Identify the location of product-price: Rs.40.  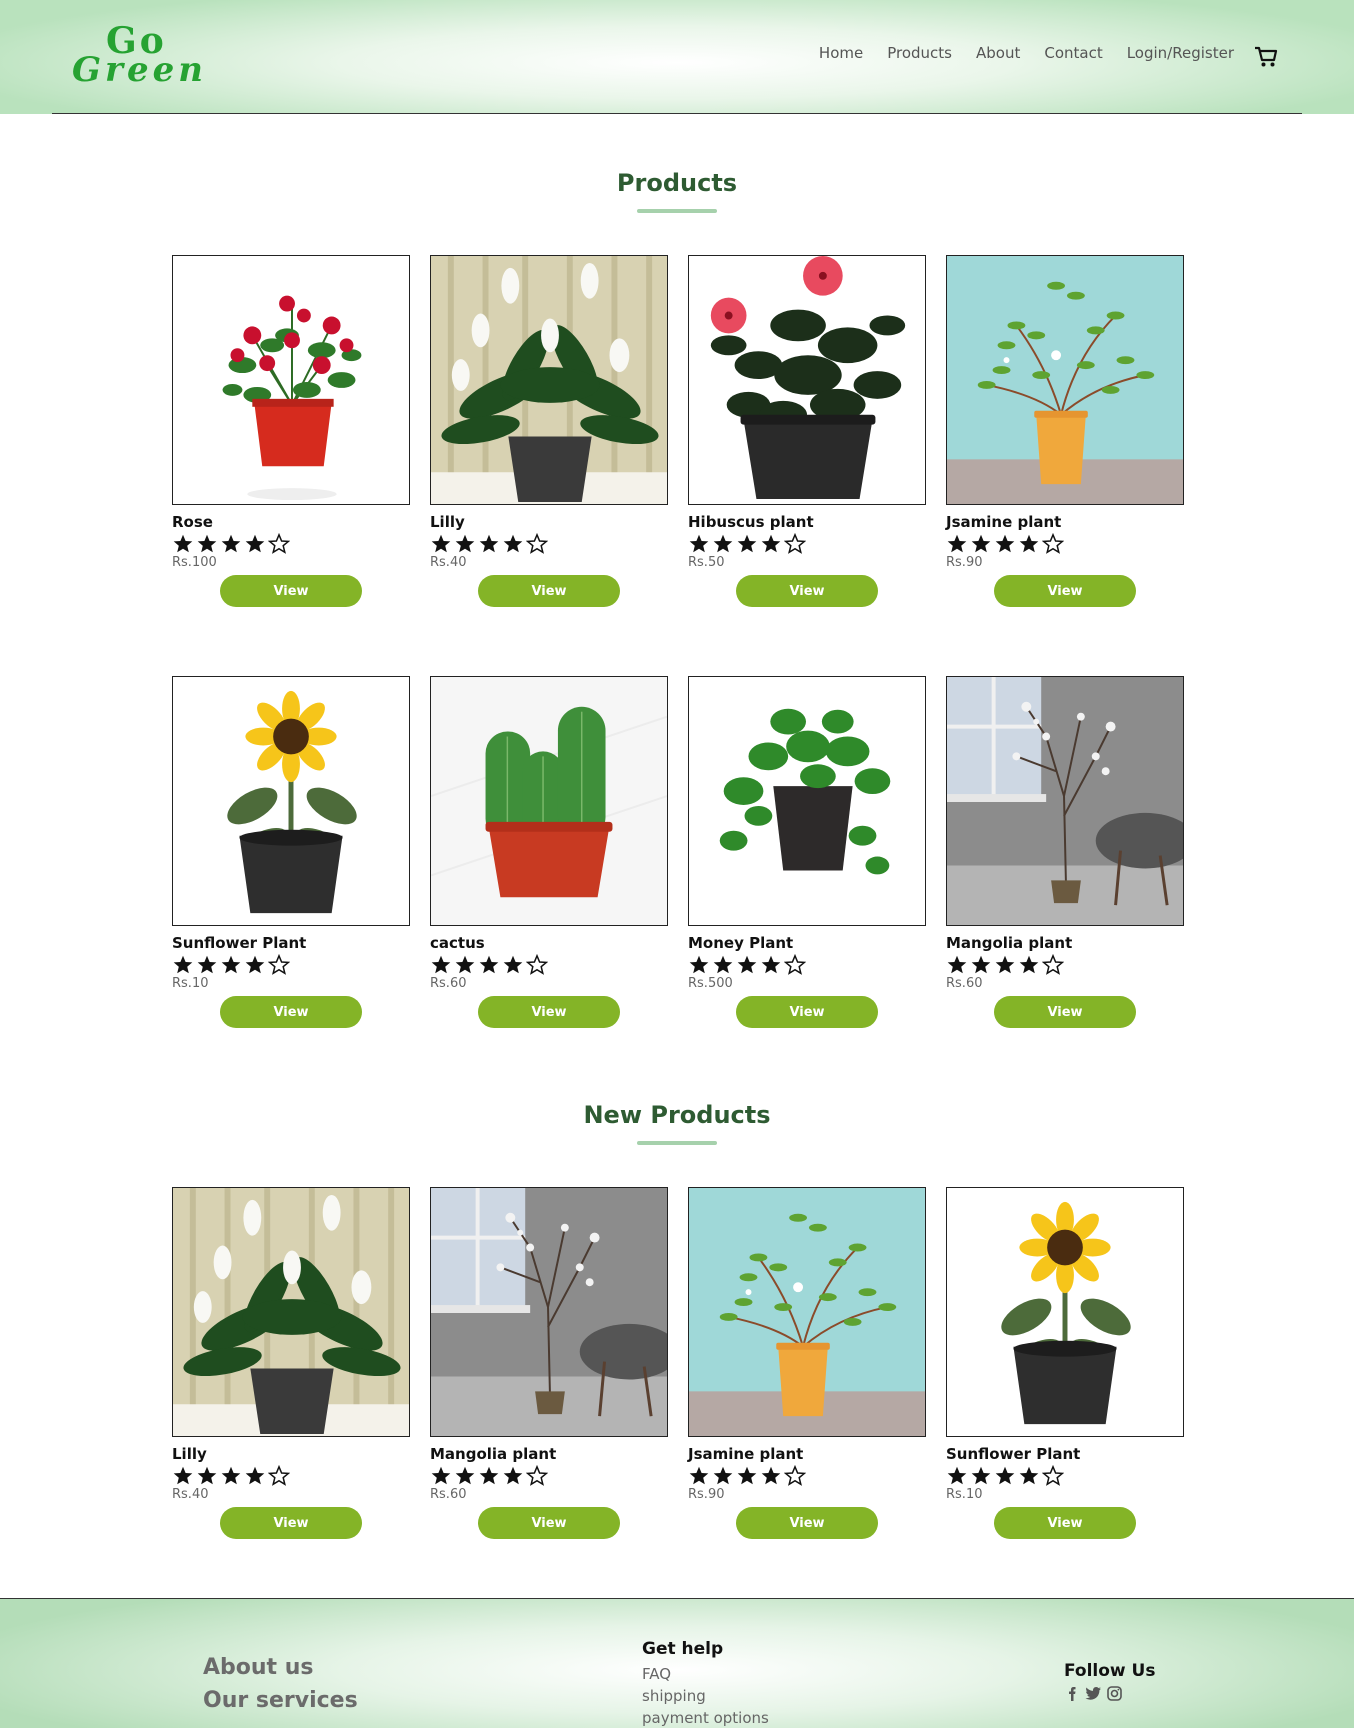
(190, 1494).